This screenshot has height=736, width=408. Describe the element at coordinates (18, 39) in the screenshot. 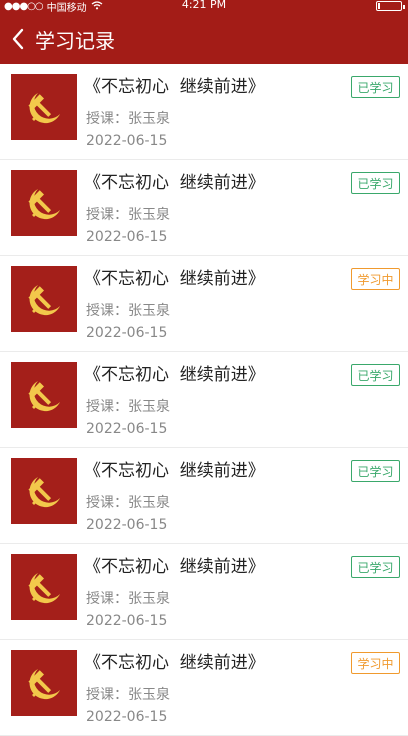

I see `back-arrow-icon` at that location.